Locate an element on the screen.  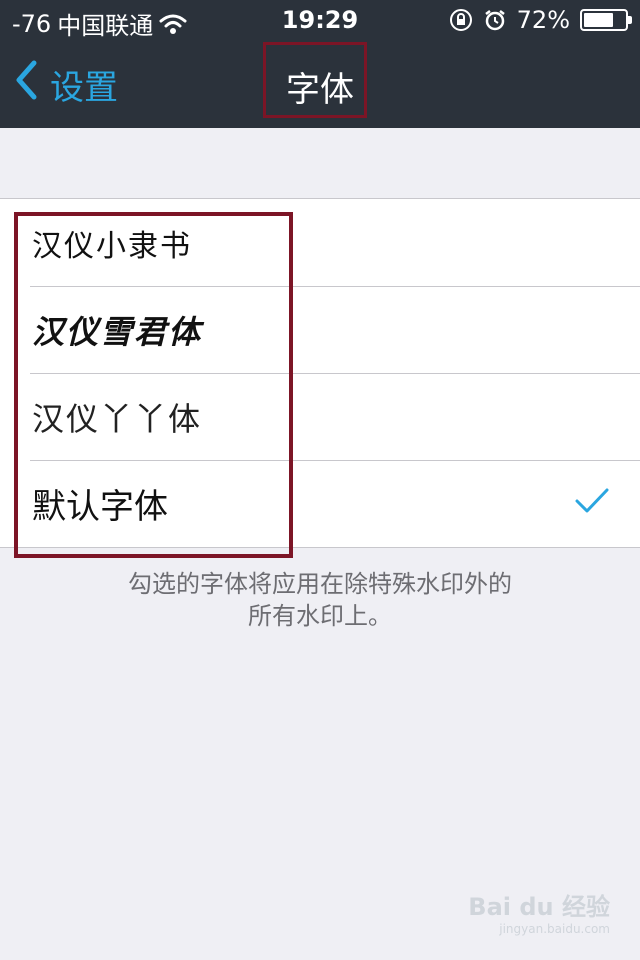
baidu-watermark: Bai du 经验 jingyan.baidu.com is located at coordinates (539, 911).